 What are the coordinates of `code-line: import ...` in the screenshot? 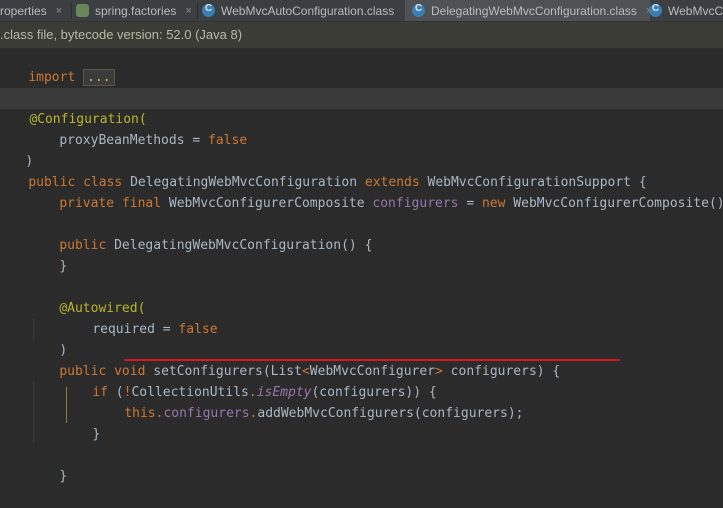 It's located at (57, 66).